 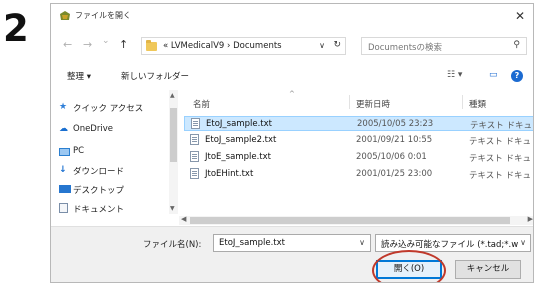 I want to click on scroll-right-icon: ▶, so click(x=530, y=219).